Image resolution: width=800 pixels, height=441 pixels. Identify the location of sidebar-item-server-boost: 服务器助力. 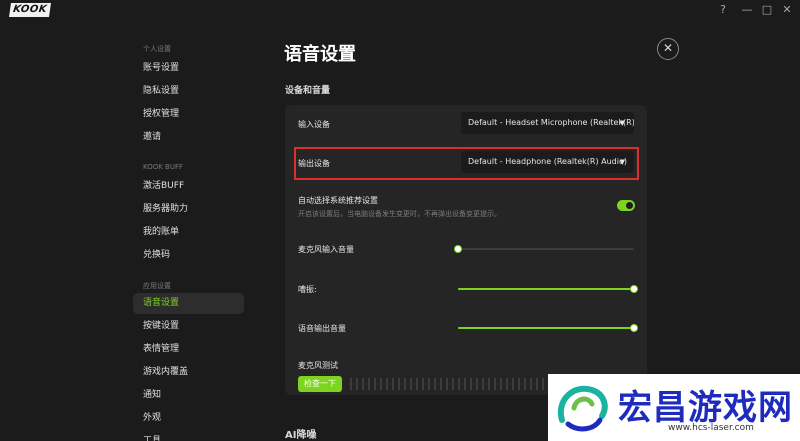
(188, 209).